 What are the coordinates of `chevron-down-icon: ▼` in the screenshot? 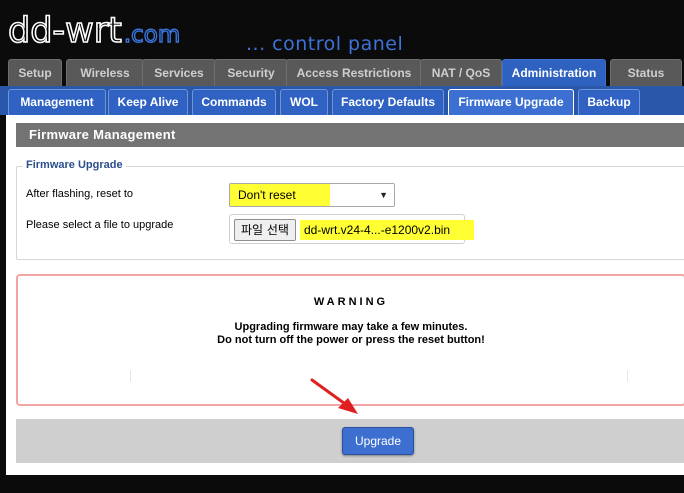 It's located at (383, 195).